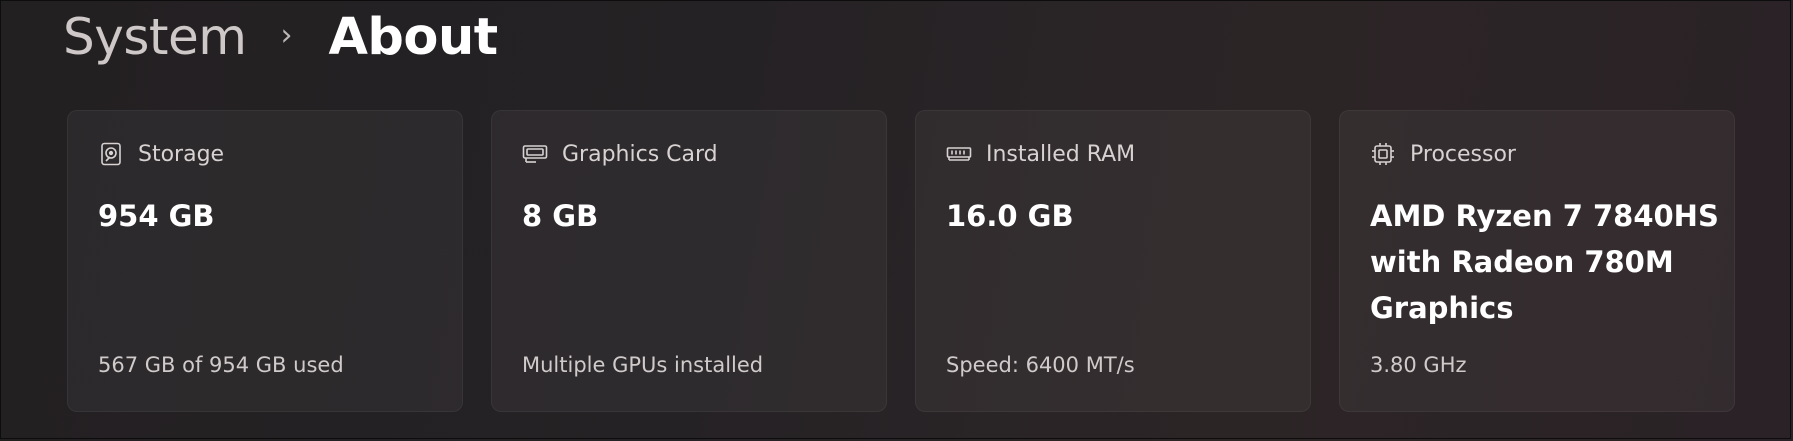 The height and width of the screenshot is (441, 1793). What do you see at coordinates (1463, 154) in the screenshot?
I see `card-title: Processor` at bounding box center [1463, 154].